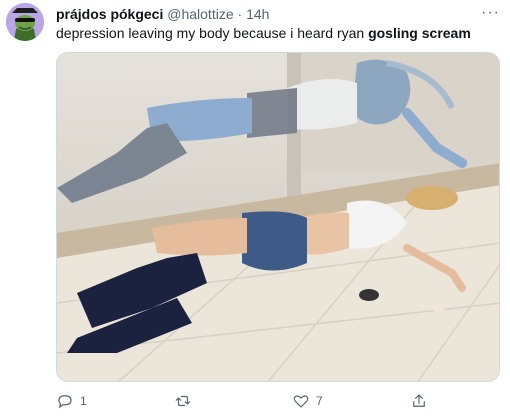 This screenshot has height=417, width=510. I want to click on reply-icon, so click(65, 402).